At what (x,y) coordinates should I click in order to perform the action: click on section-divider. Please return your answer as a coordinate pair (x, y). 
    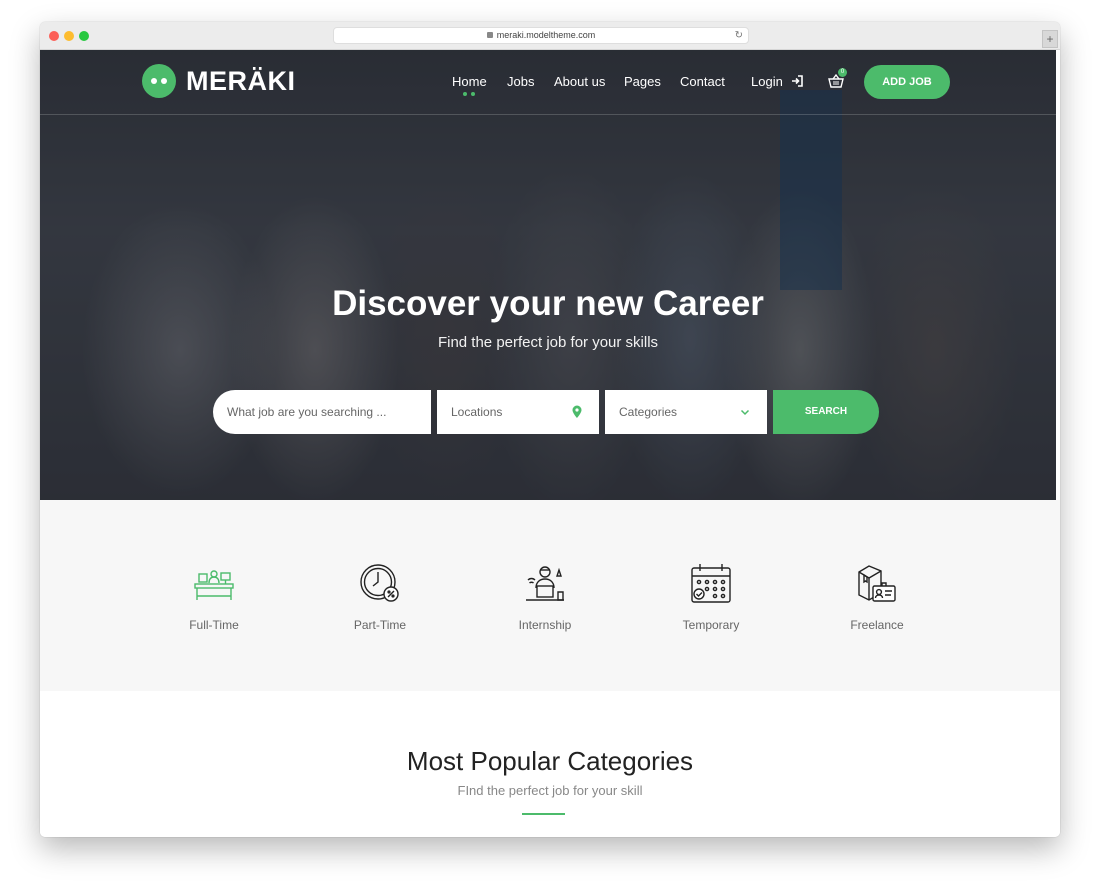
    Looking at the image, I should click on (543, 814).